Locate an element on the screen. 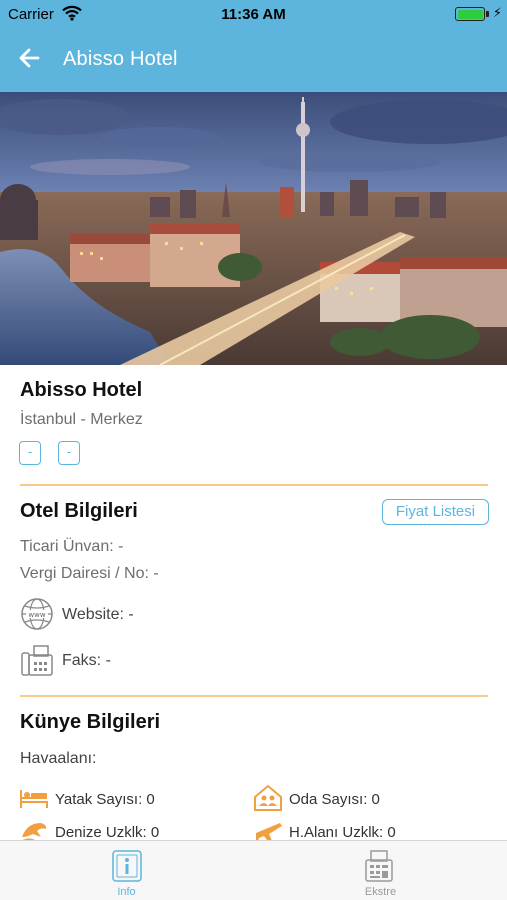 The image size is (507, 900). trade-name: Ticari Ünvan: - is located at coordinates (72, 546).